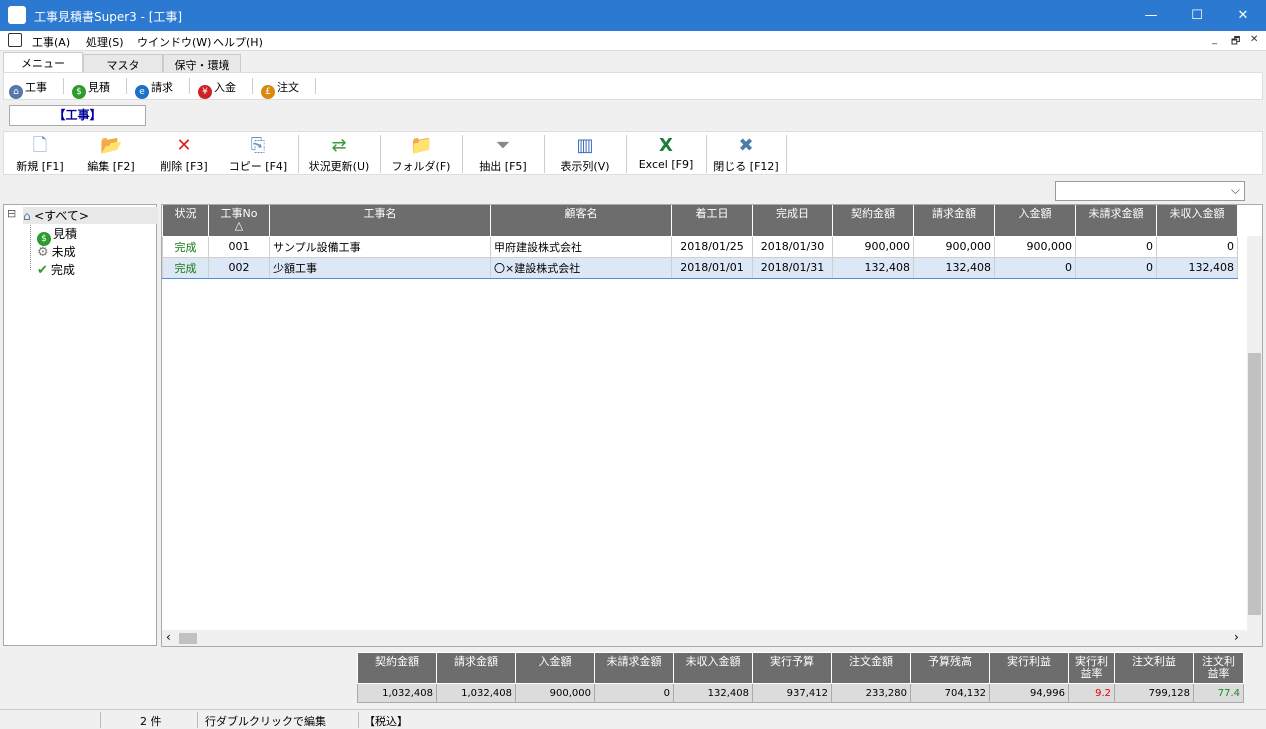  I want to click on summary-value: 94,996, so click(1029, 693).